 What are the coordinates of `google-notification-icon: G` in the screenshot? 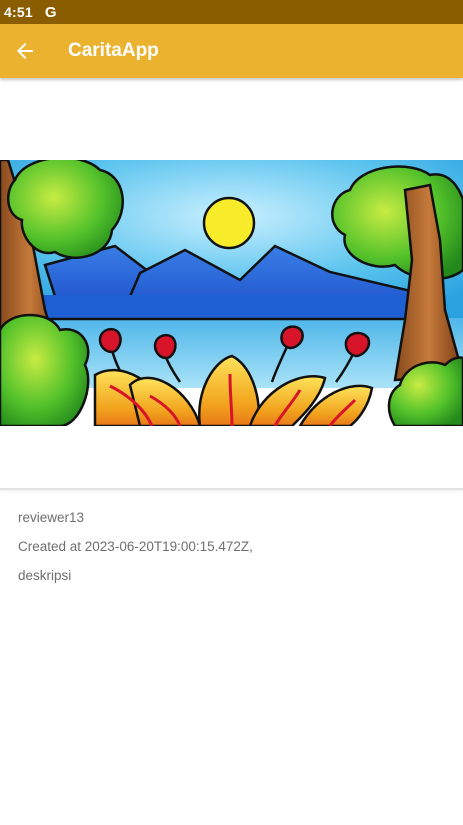 It's located at (50, 12).